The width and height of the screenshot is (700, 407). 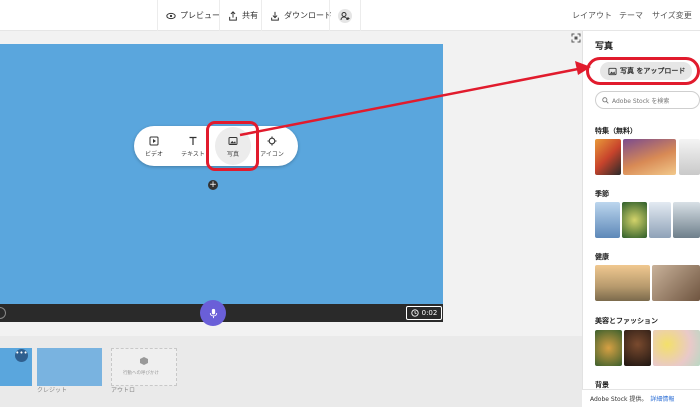 I want to click on preview-button: プレビュー, so click(x=192, y=15).